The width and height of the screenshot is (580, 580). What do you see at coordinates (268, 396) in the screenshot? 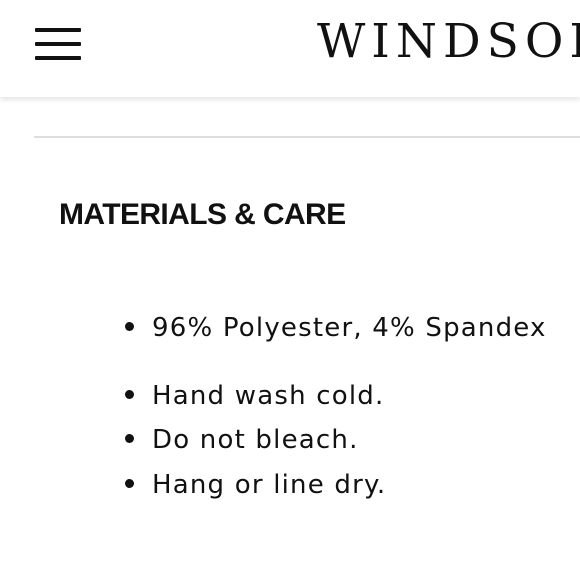
I see `care-item-text: Hand wash cold.` at bounding box center [268, 396].